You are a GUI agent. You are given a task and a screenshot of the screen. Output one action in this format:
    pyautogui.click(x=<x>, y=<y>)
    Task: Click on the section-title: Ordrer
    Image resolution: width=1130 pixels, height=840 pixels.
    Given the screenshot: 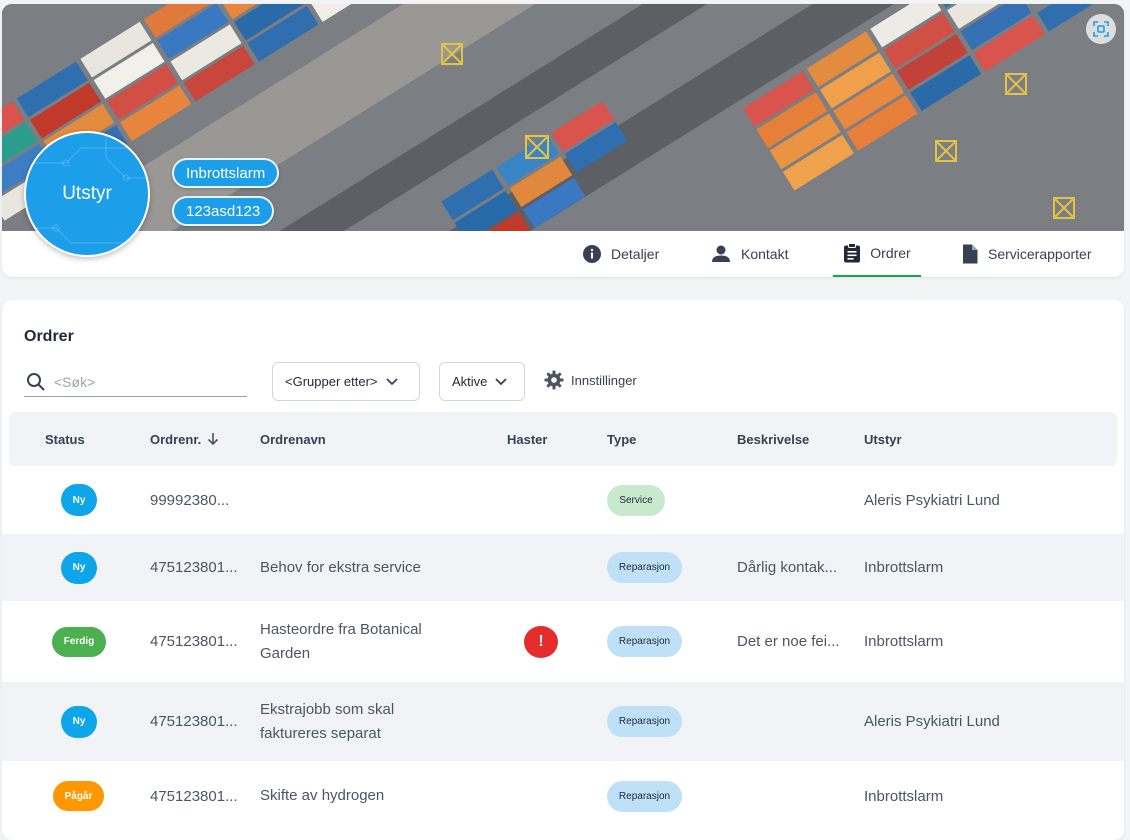 What is the action you would take?
    pyautogui.click(x=49, y=336)
    